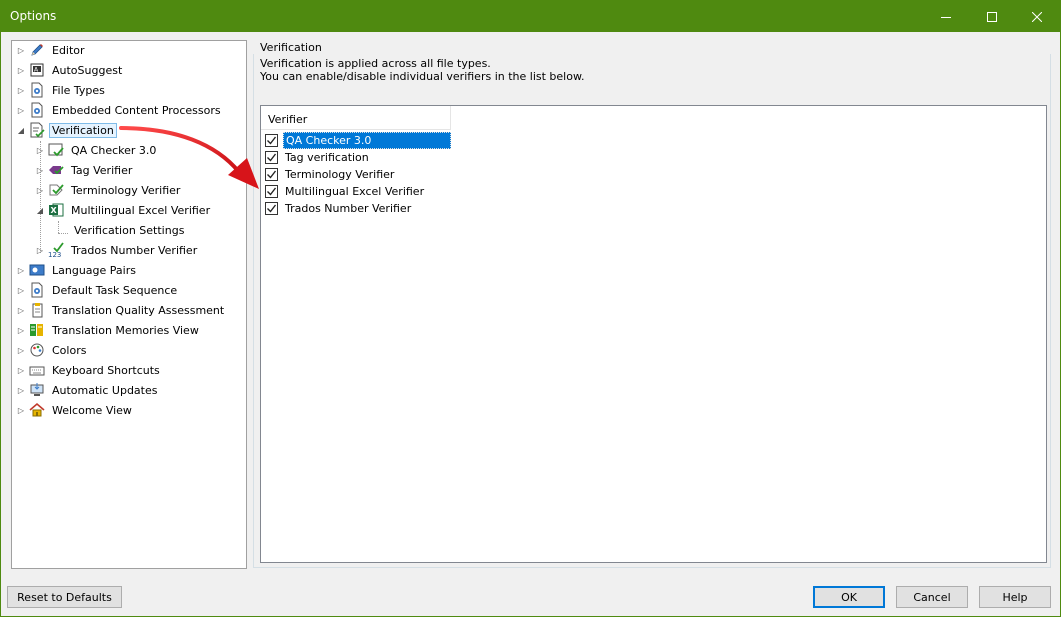  Describe the element at coordinates (1015, 597) in the screenshot. I see `help-button: Help` at that location.